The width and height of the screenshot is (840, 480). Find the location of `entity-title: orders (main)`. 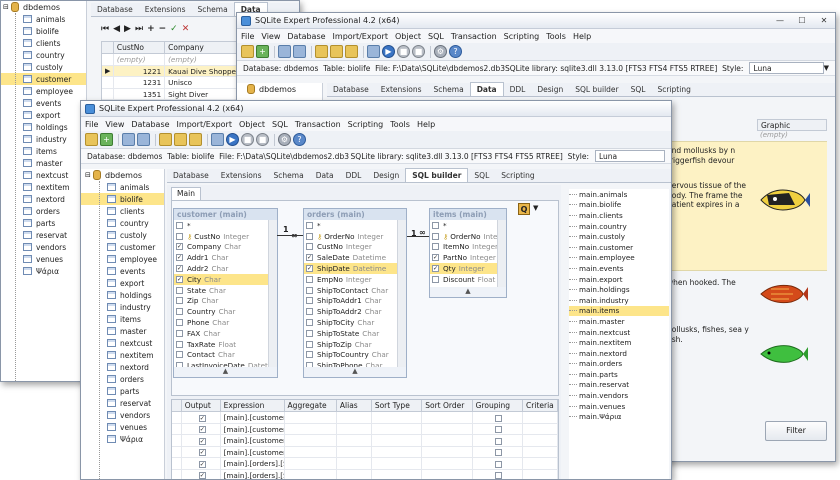

entity-title: orders (main) is located at coordinates (355, 214).